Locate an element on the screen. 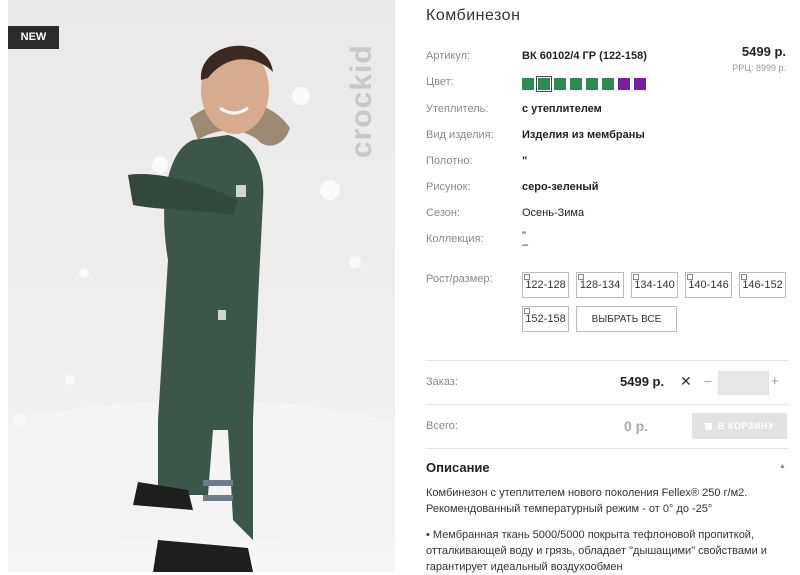 This screenshot has height=575, width=800. cart-icon is located at coordinates (708, 426).